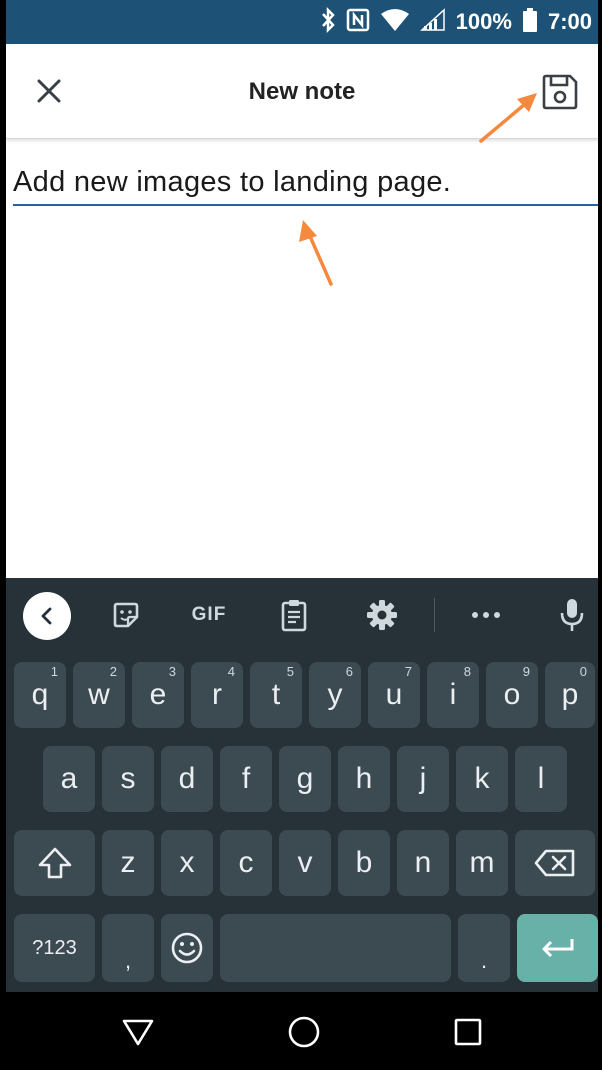 This screenshot has height=1070, width=602. What do you see at coordinates (128, 779) in the screenshot?
I see `key-s: s` at bounding box center [128, 779].